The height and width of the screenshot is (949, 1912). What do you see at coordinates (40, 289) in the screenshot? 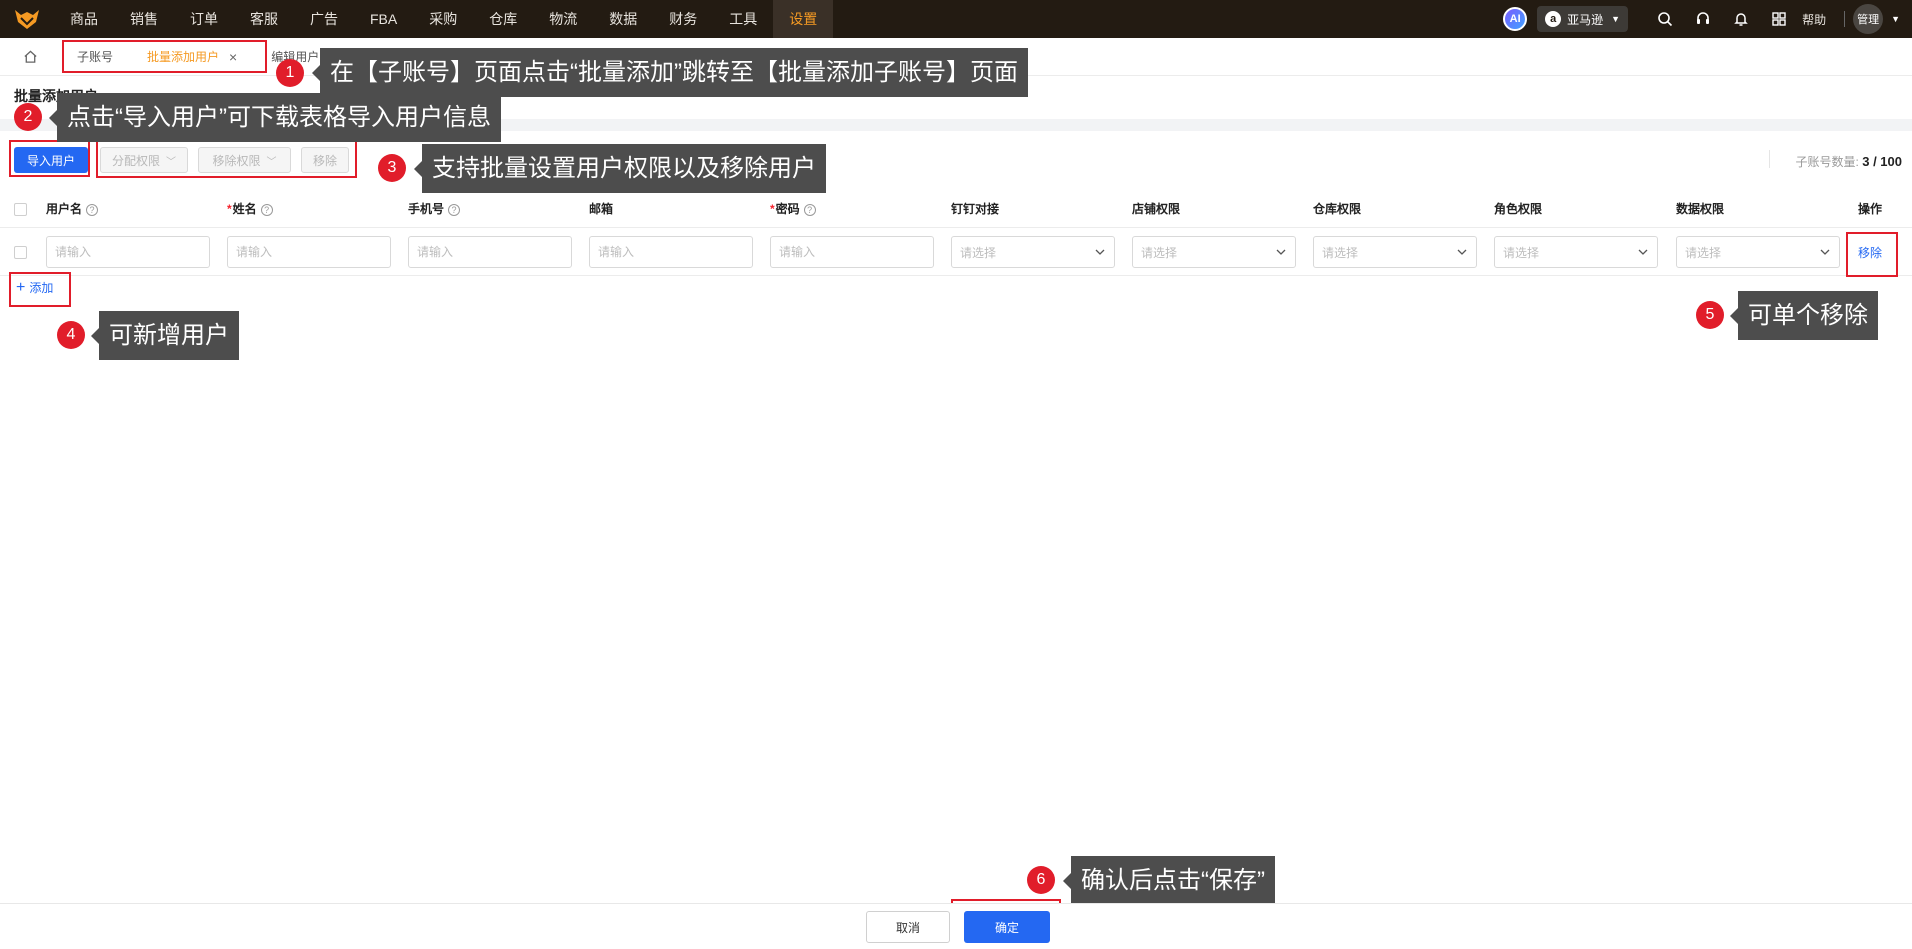
I see `highlight-box-add` at bounding box center [40, 289].